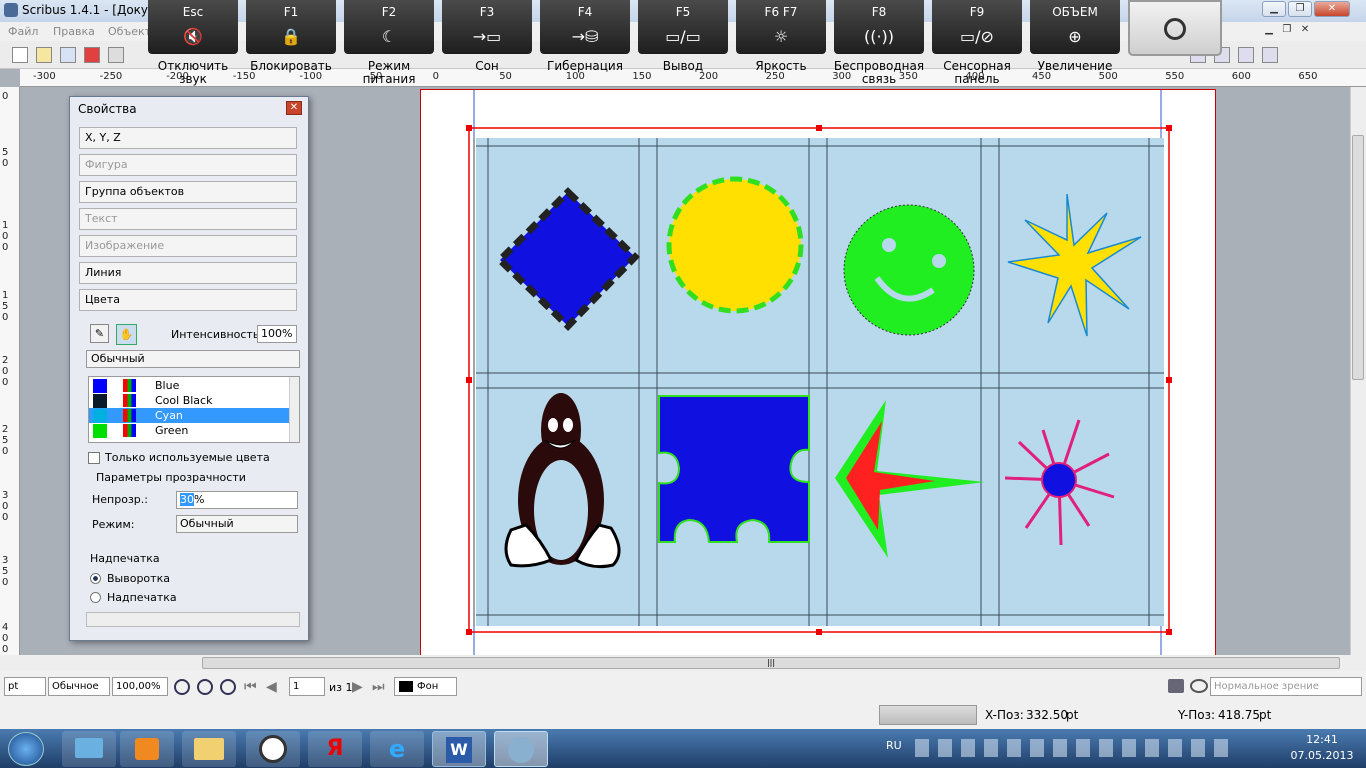  What do you see at coordinates (1322, 739) in the screenshot?
I see `clock-time: 12:41` at bounding box center [1322, 739].